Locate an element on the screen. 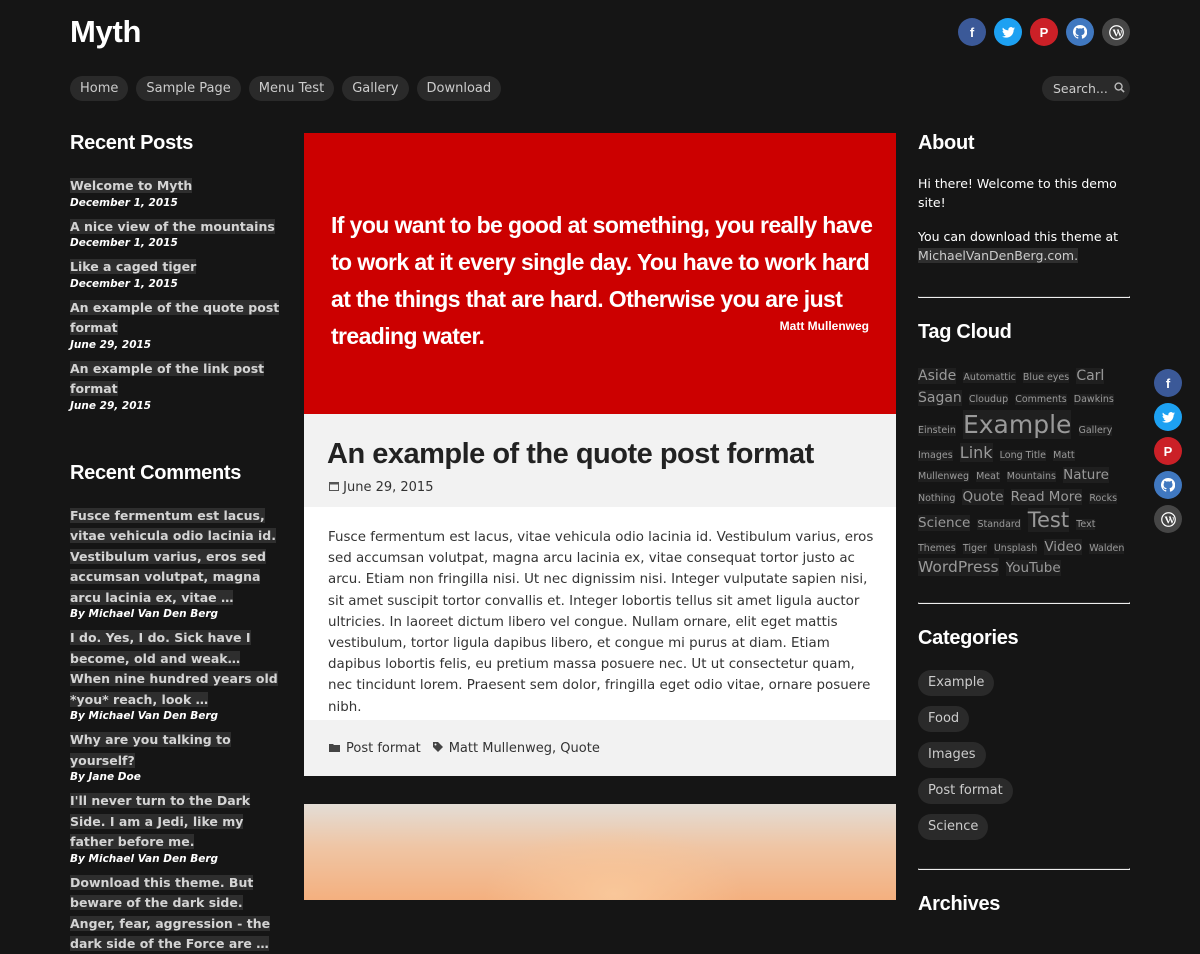 The height and width of the screenshot is (954, 1200). category-images: Images is located at coordinates (952, 755).